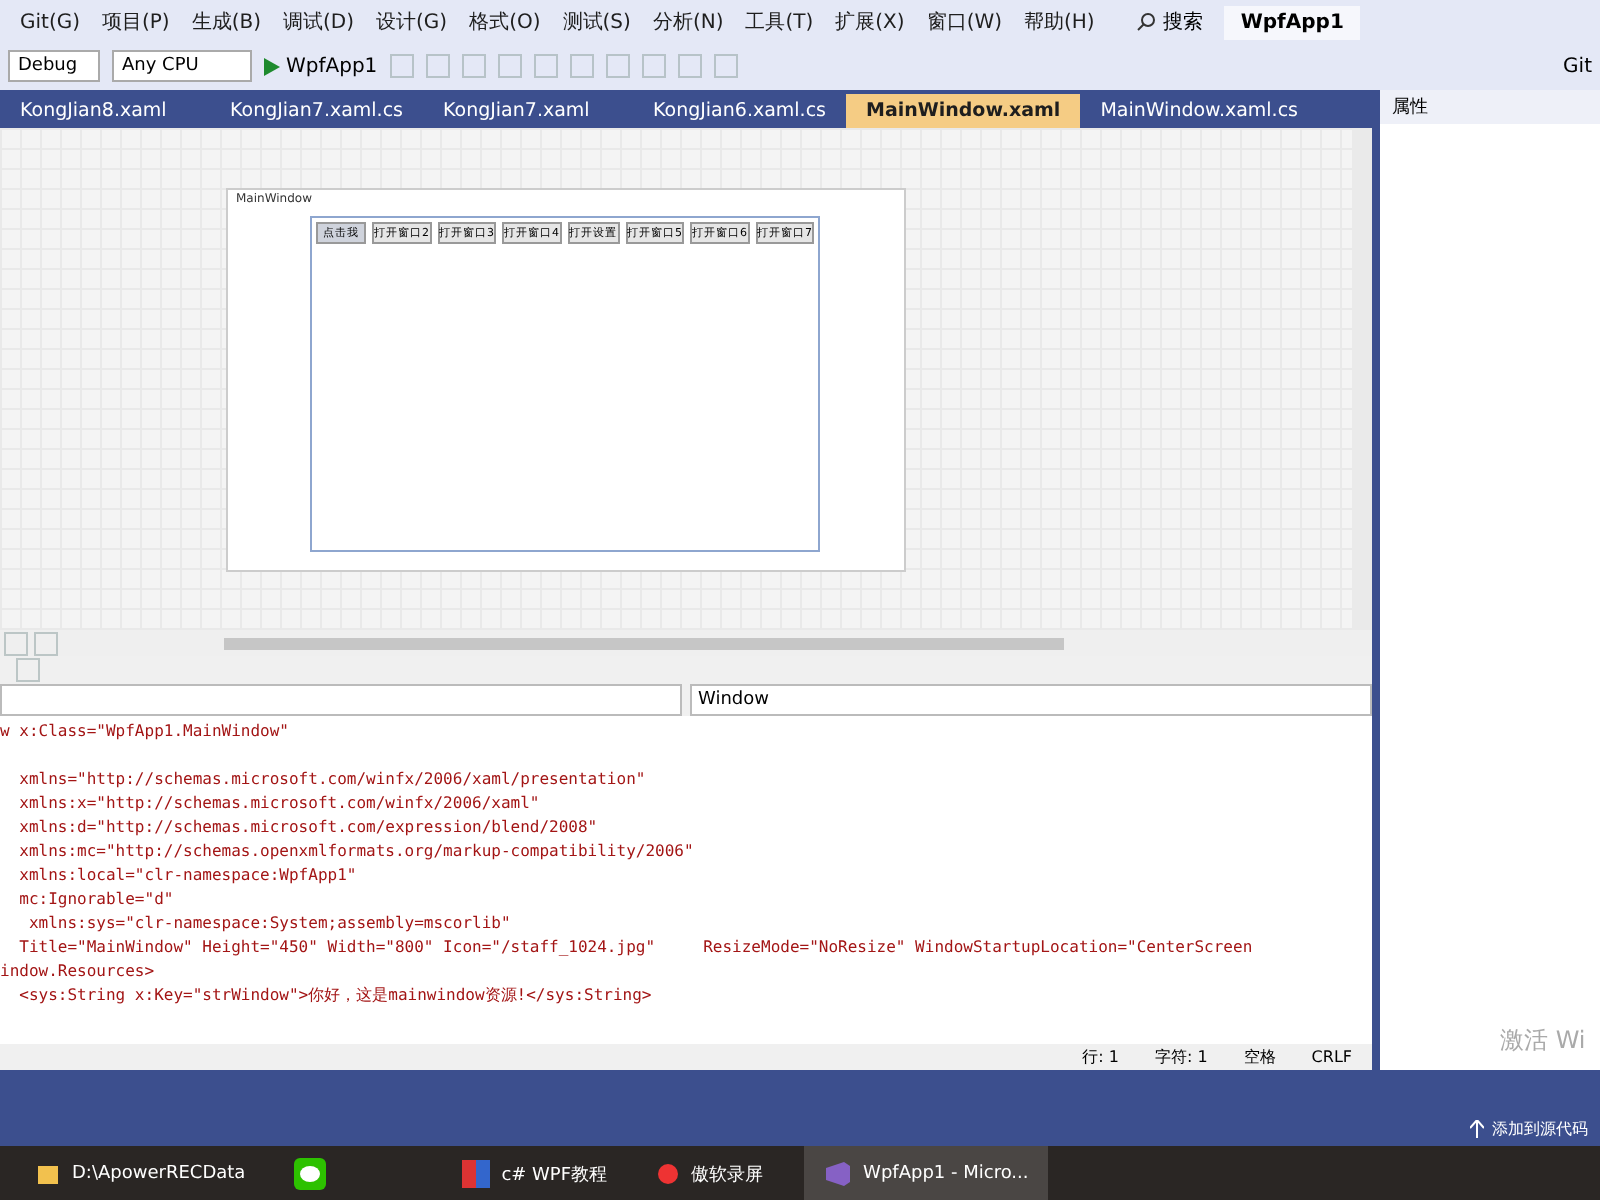 Image resolution: width=1600 pixels, height=1200 pixels. Describe the element at coordinates (48, 1174) in the screenshot. I see `folder-icon` at that location.